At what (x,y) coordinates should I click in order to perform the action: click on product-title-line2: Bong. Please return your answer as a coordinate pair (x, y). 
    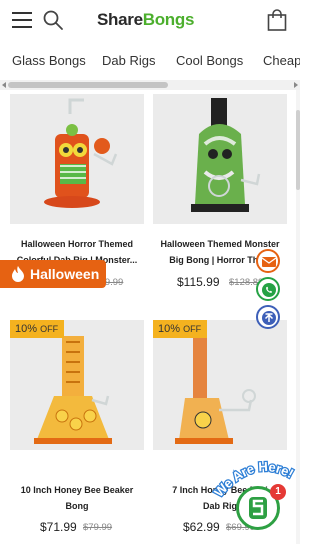
    Looking at the image, I should click on (77, 506).